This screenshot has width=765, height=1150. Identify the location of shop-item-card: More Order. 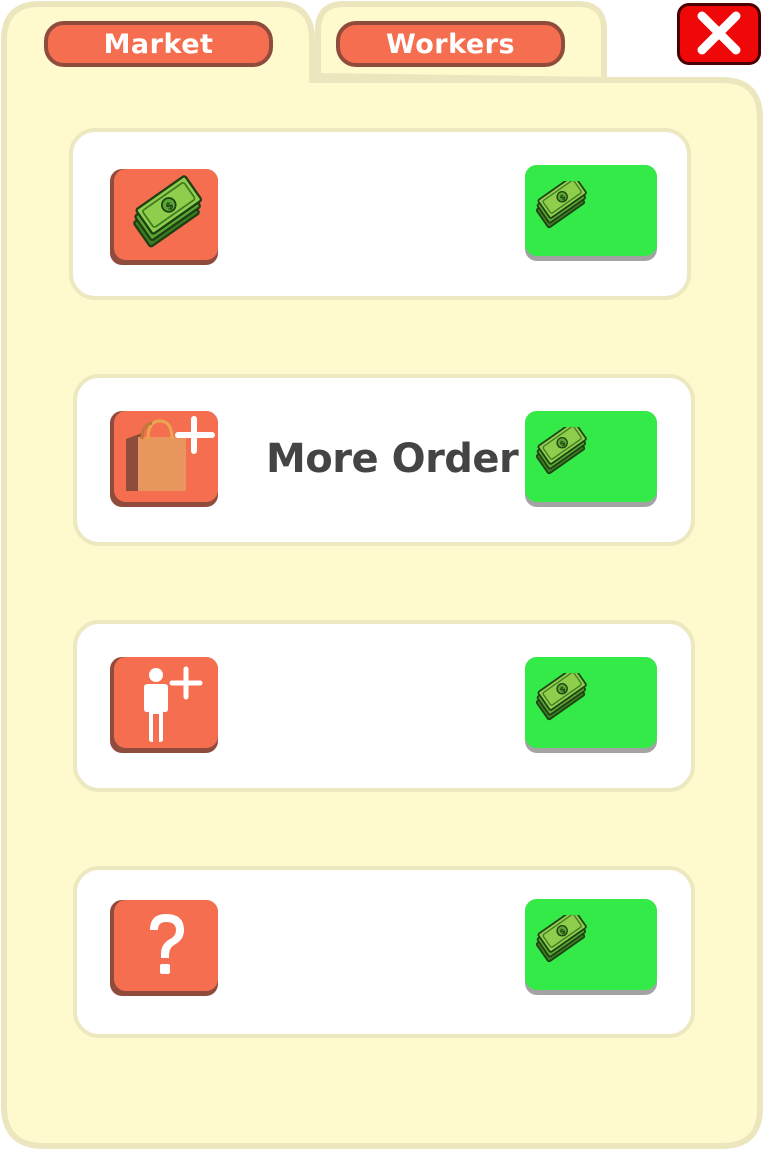
(384, 460).